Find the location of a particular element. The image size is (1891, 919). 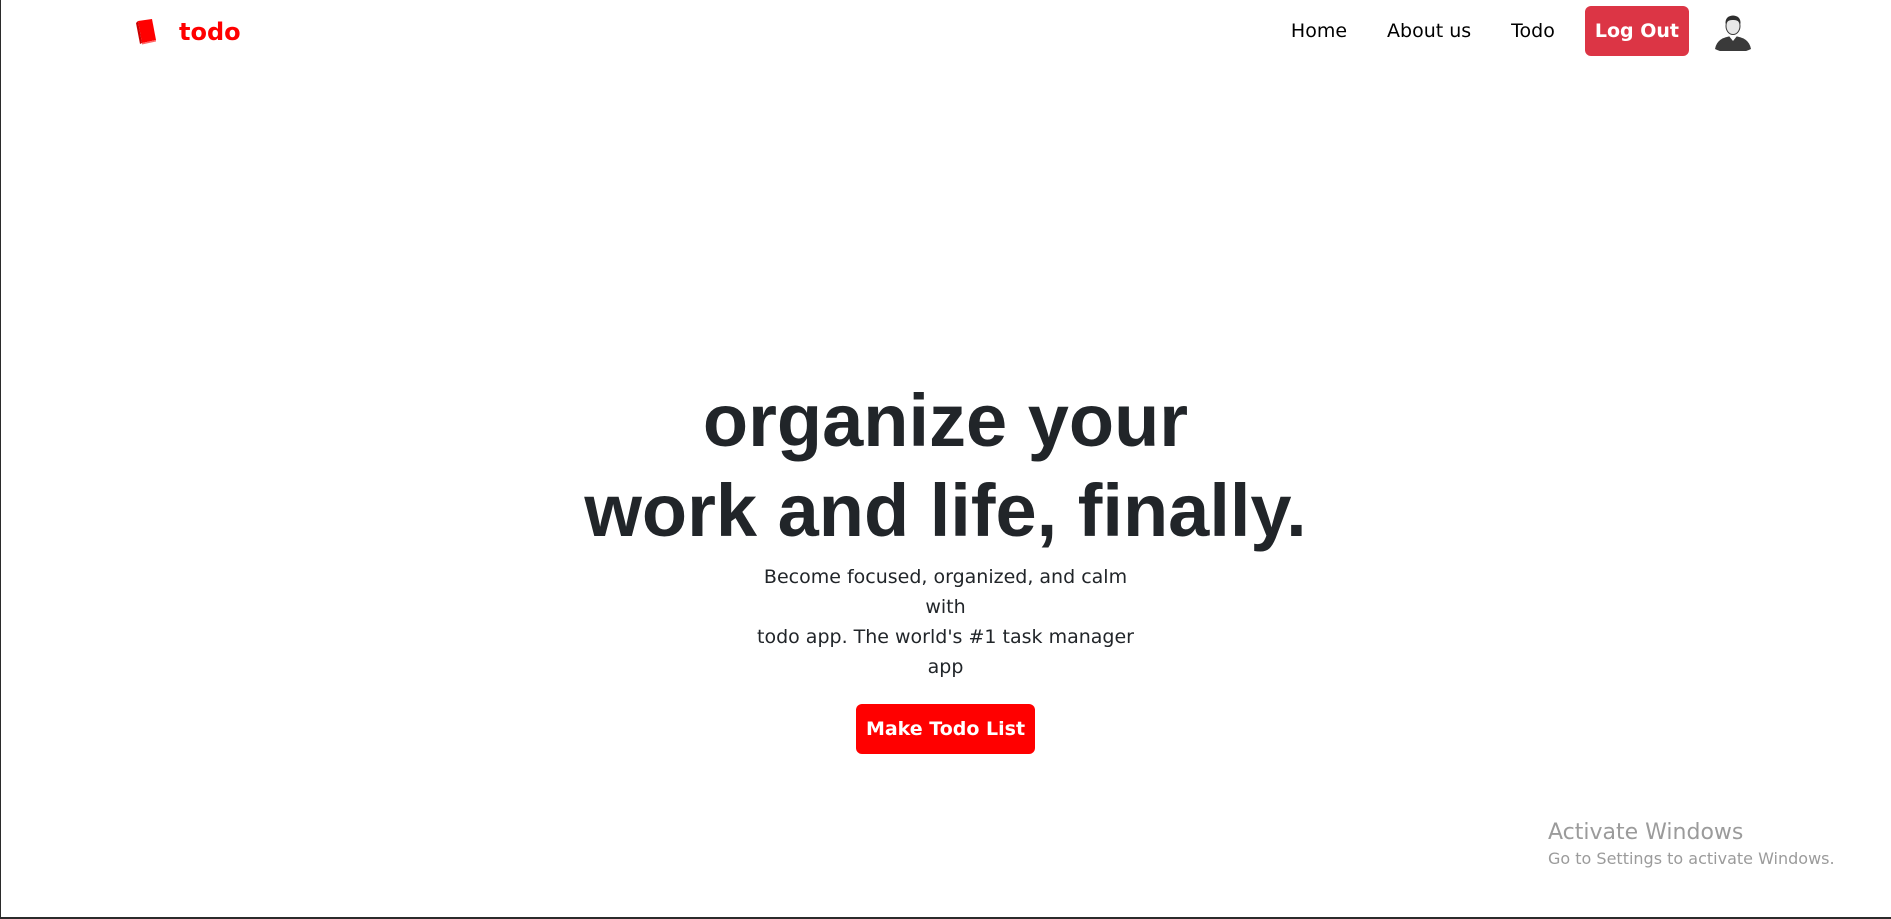

hero-subtitle-line-1: Become focused, organized, and calm with is located at coordinates (945, 592).